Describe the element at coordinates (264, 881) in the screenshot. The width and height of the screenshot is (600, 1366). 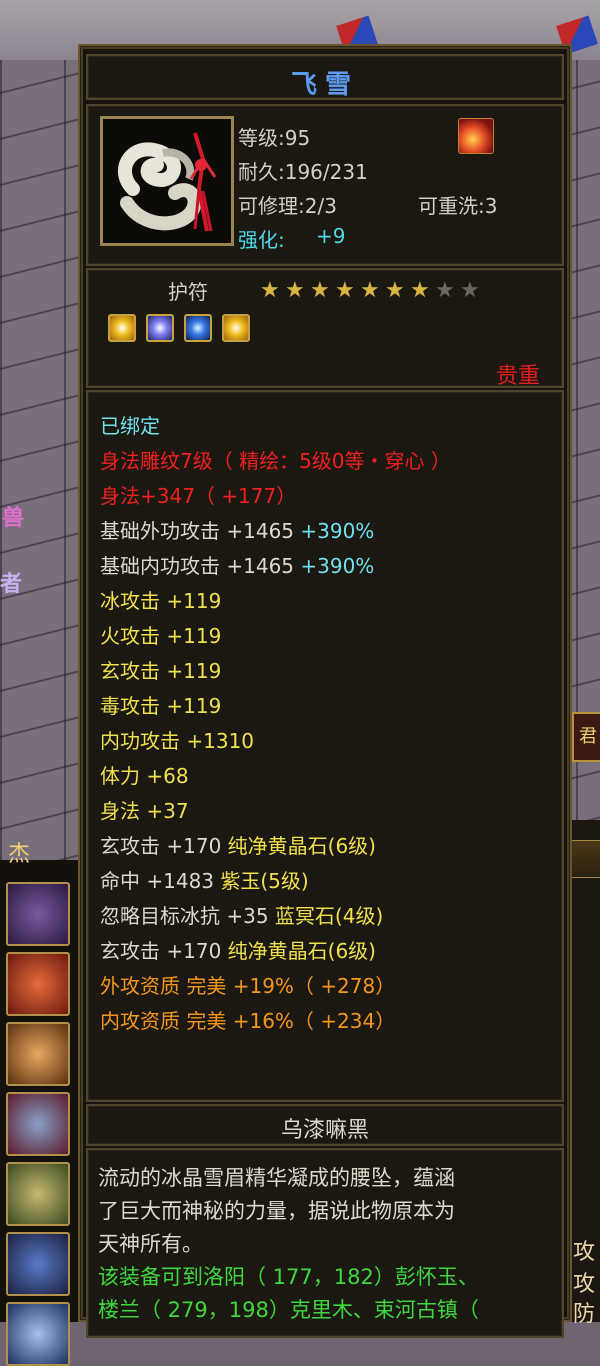
I see `attribute-text: 紫玉(5级)` at that location.